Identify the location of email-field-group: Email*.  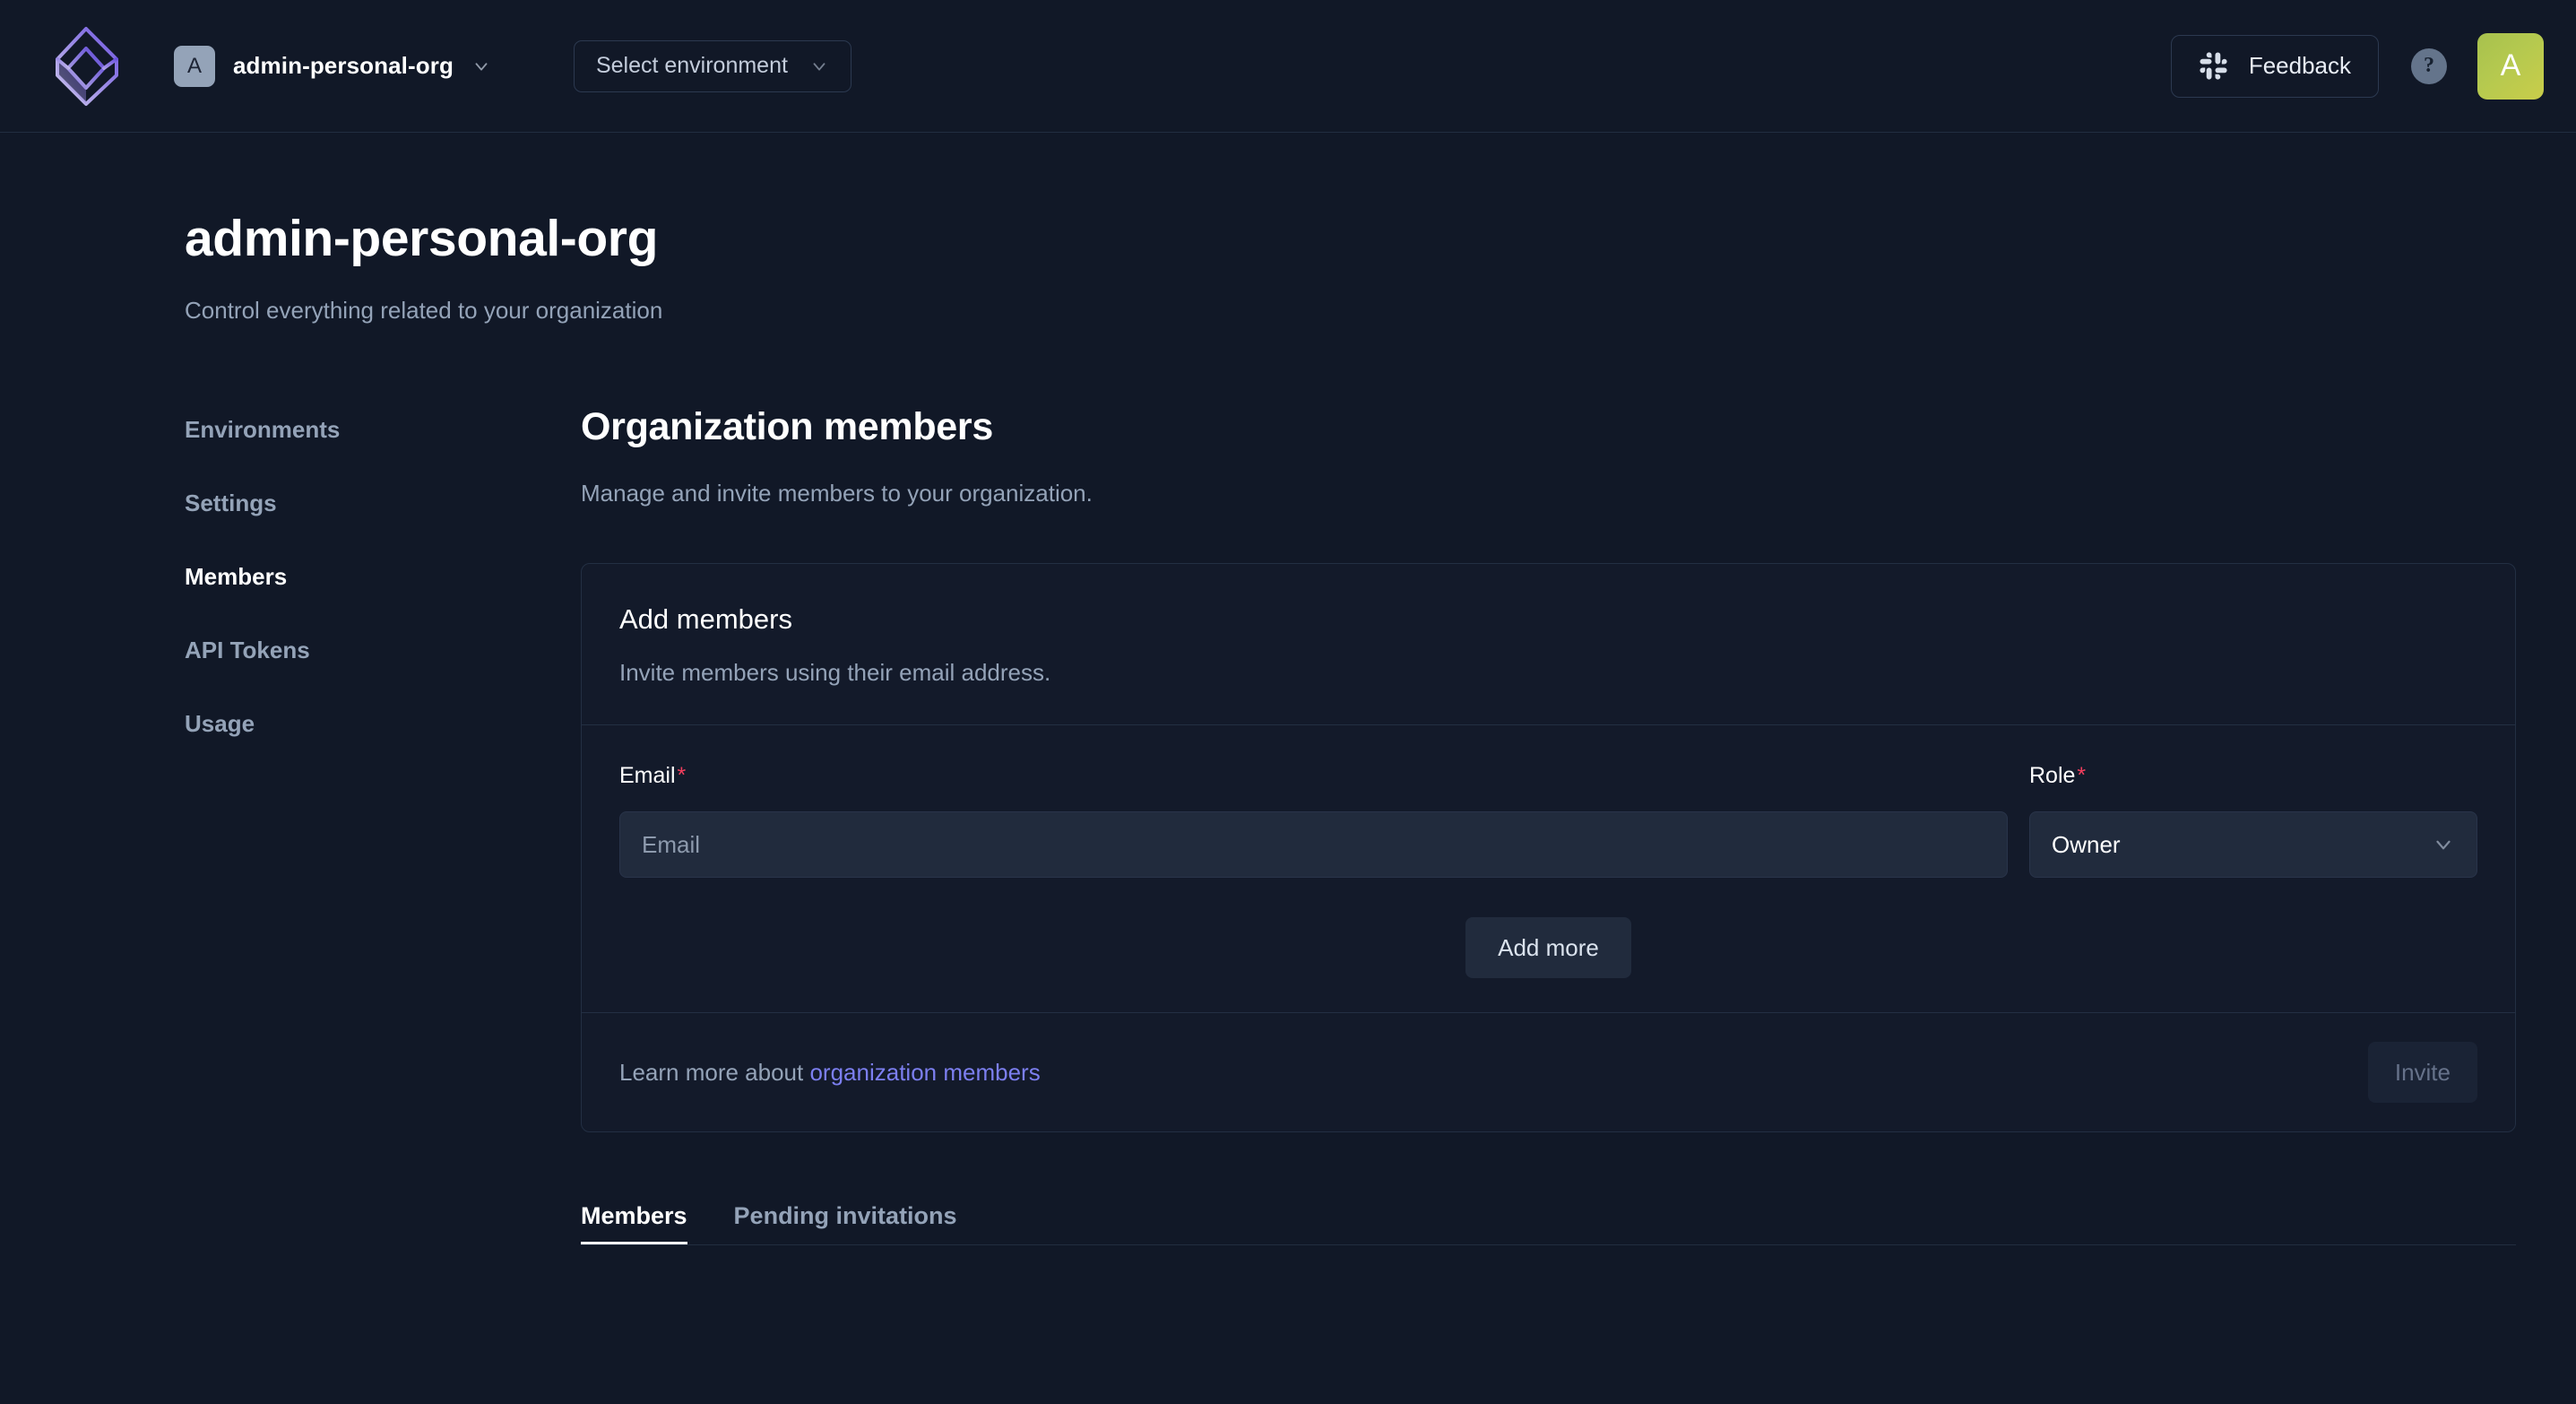
(1313, 820).